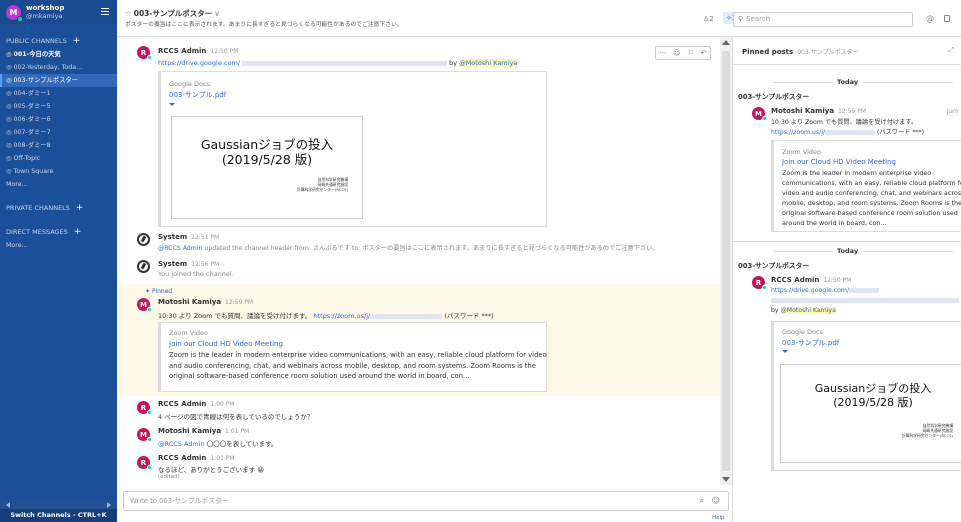  Describe the element at coordinates (952, 111) in the screenshot. I see `jump-link: Jum` at that location.